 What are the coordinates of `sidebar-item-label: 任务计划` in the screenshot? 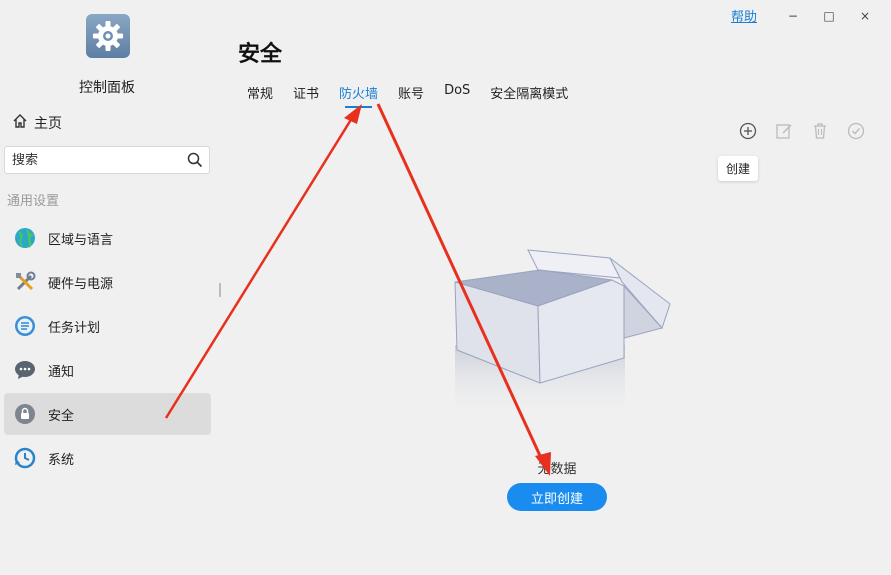 It's located at (74, 328).